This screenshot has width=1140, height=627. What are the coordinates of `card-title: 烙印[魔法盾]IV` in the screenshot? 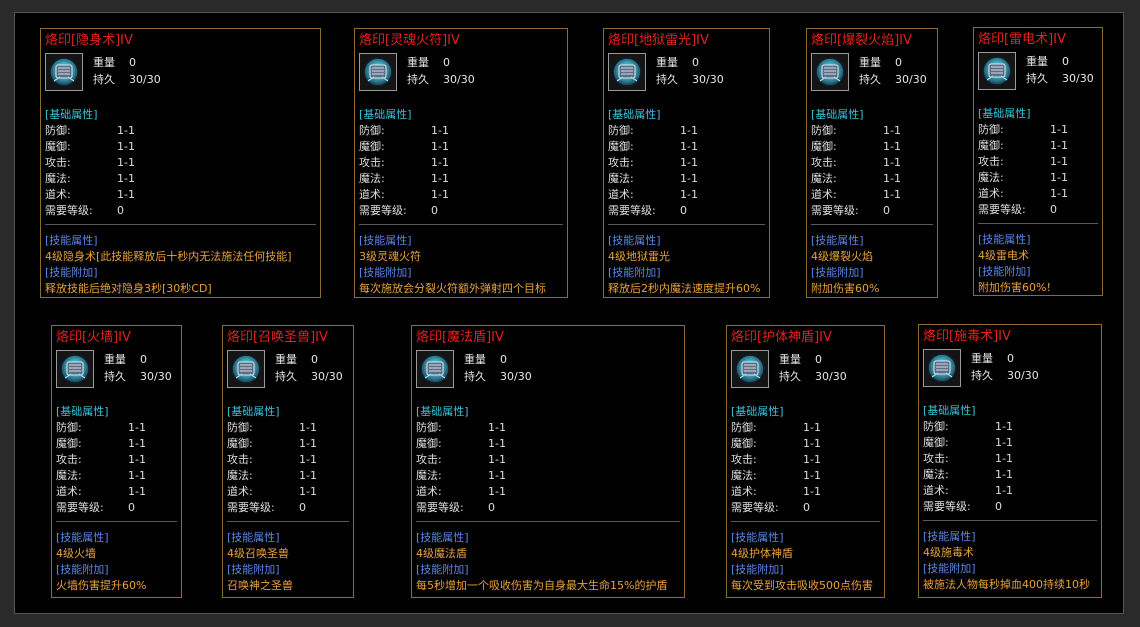 It's located at (460, 337).